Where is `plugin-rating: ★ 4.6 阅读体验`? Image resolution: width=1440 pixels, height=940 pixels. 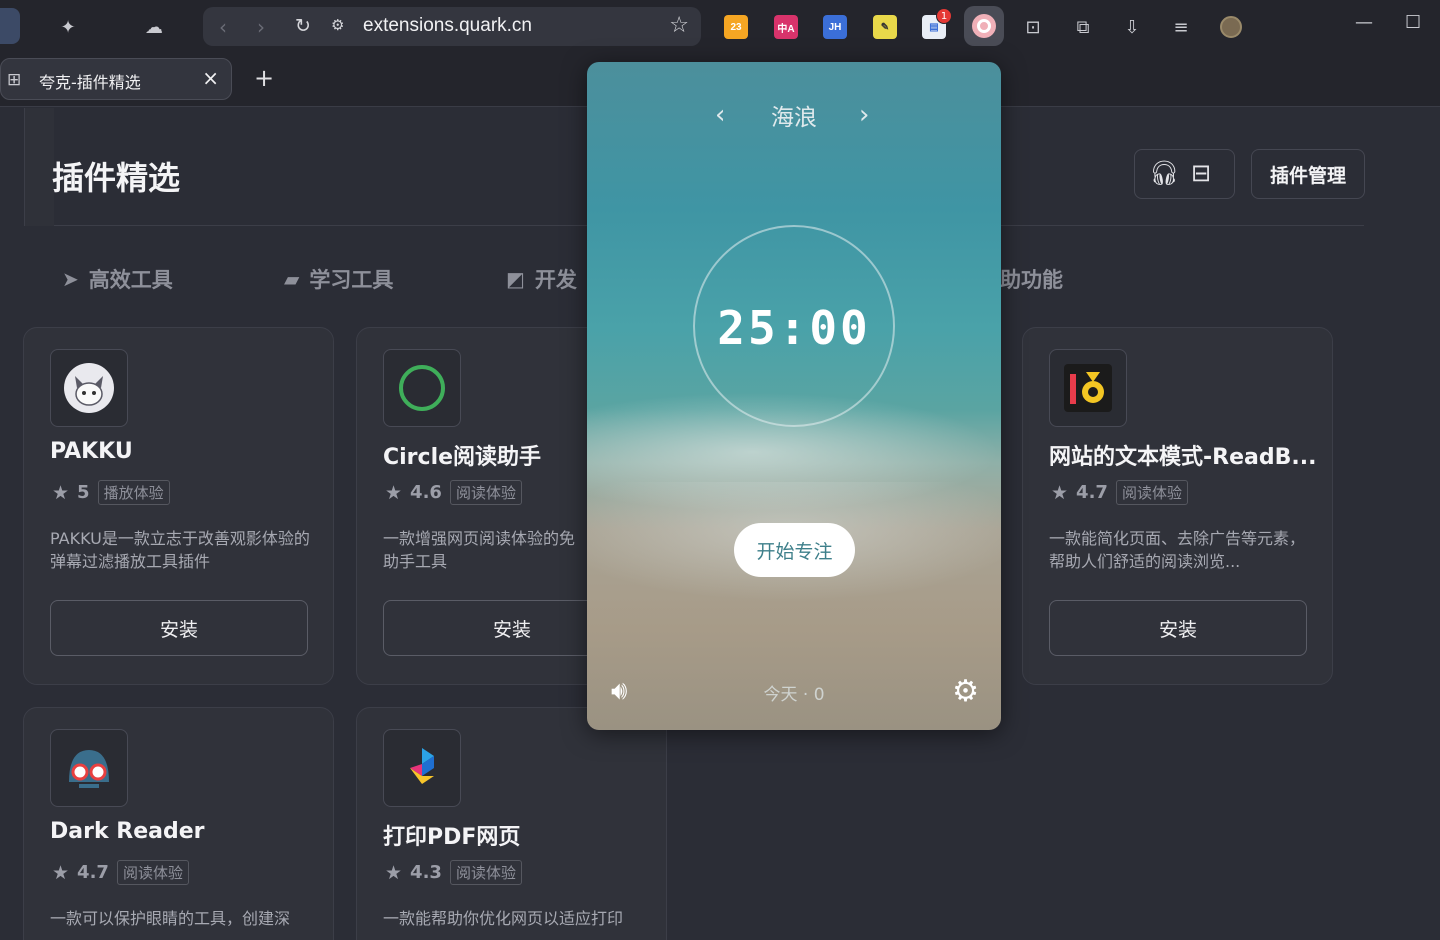
plugin-rating: ★ 4.6 阅读体验 is located at coordinates (453, 492).